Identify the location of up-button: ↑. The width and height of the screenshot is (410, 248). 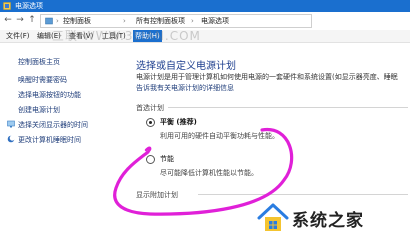
(32, 20).